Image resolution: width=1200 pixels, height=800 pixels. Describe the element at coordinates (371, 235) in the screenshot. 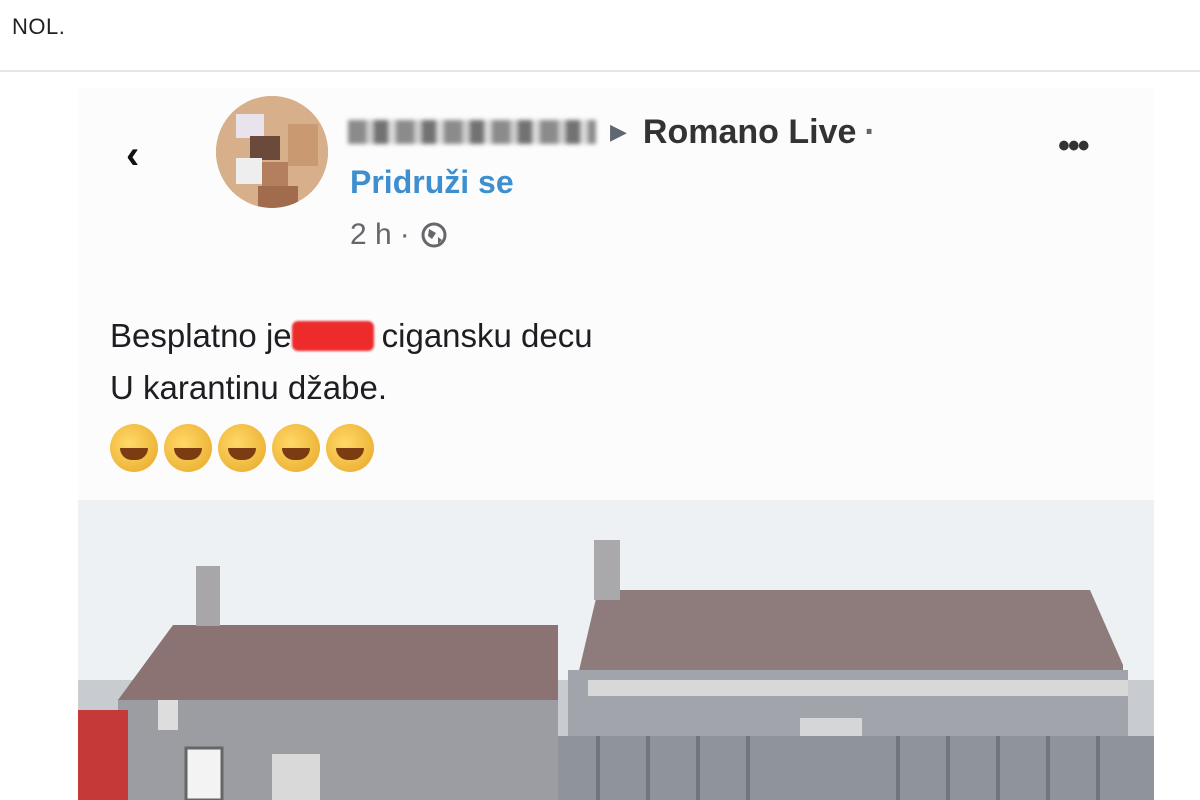

I see `post-time: 2 h` at that location.